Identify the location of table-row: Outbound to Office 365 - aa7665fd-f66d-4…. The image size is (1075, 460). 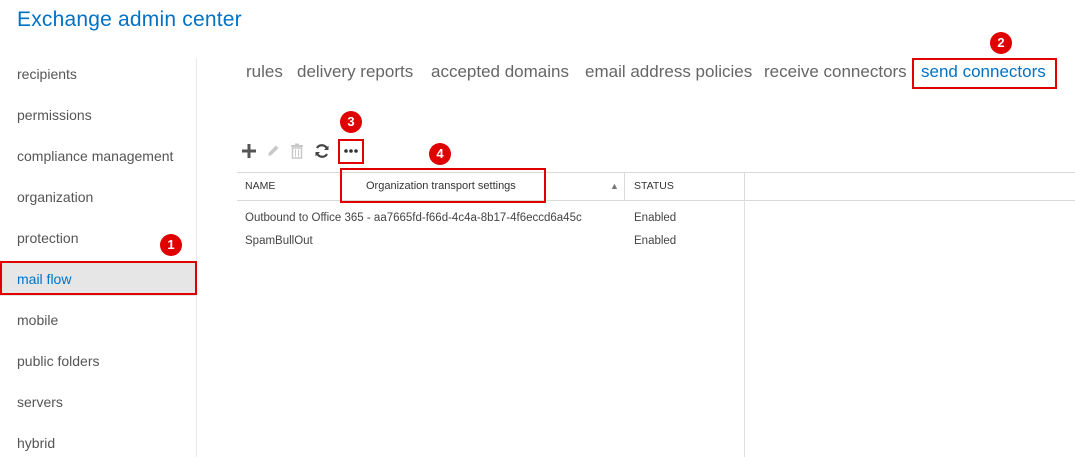
(413, 218).